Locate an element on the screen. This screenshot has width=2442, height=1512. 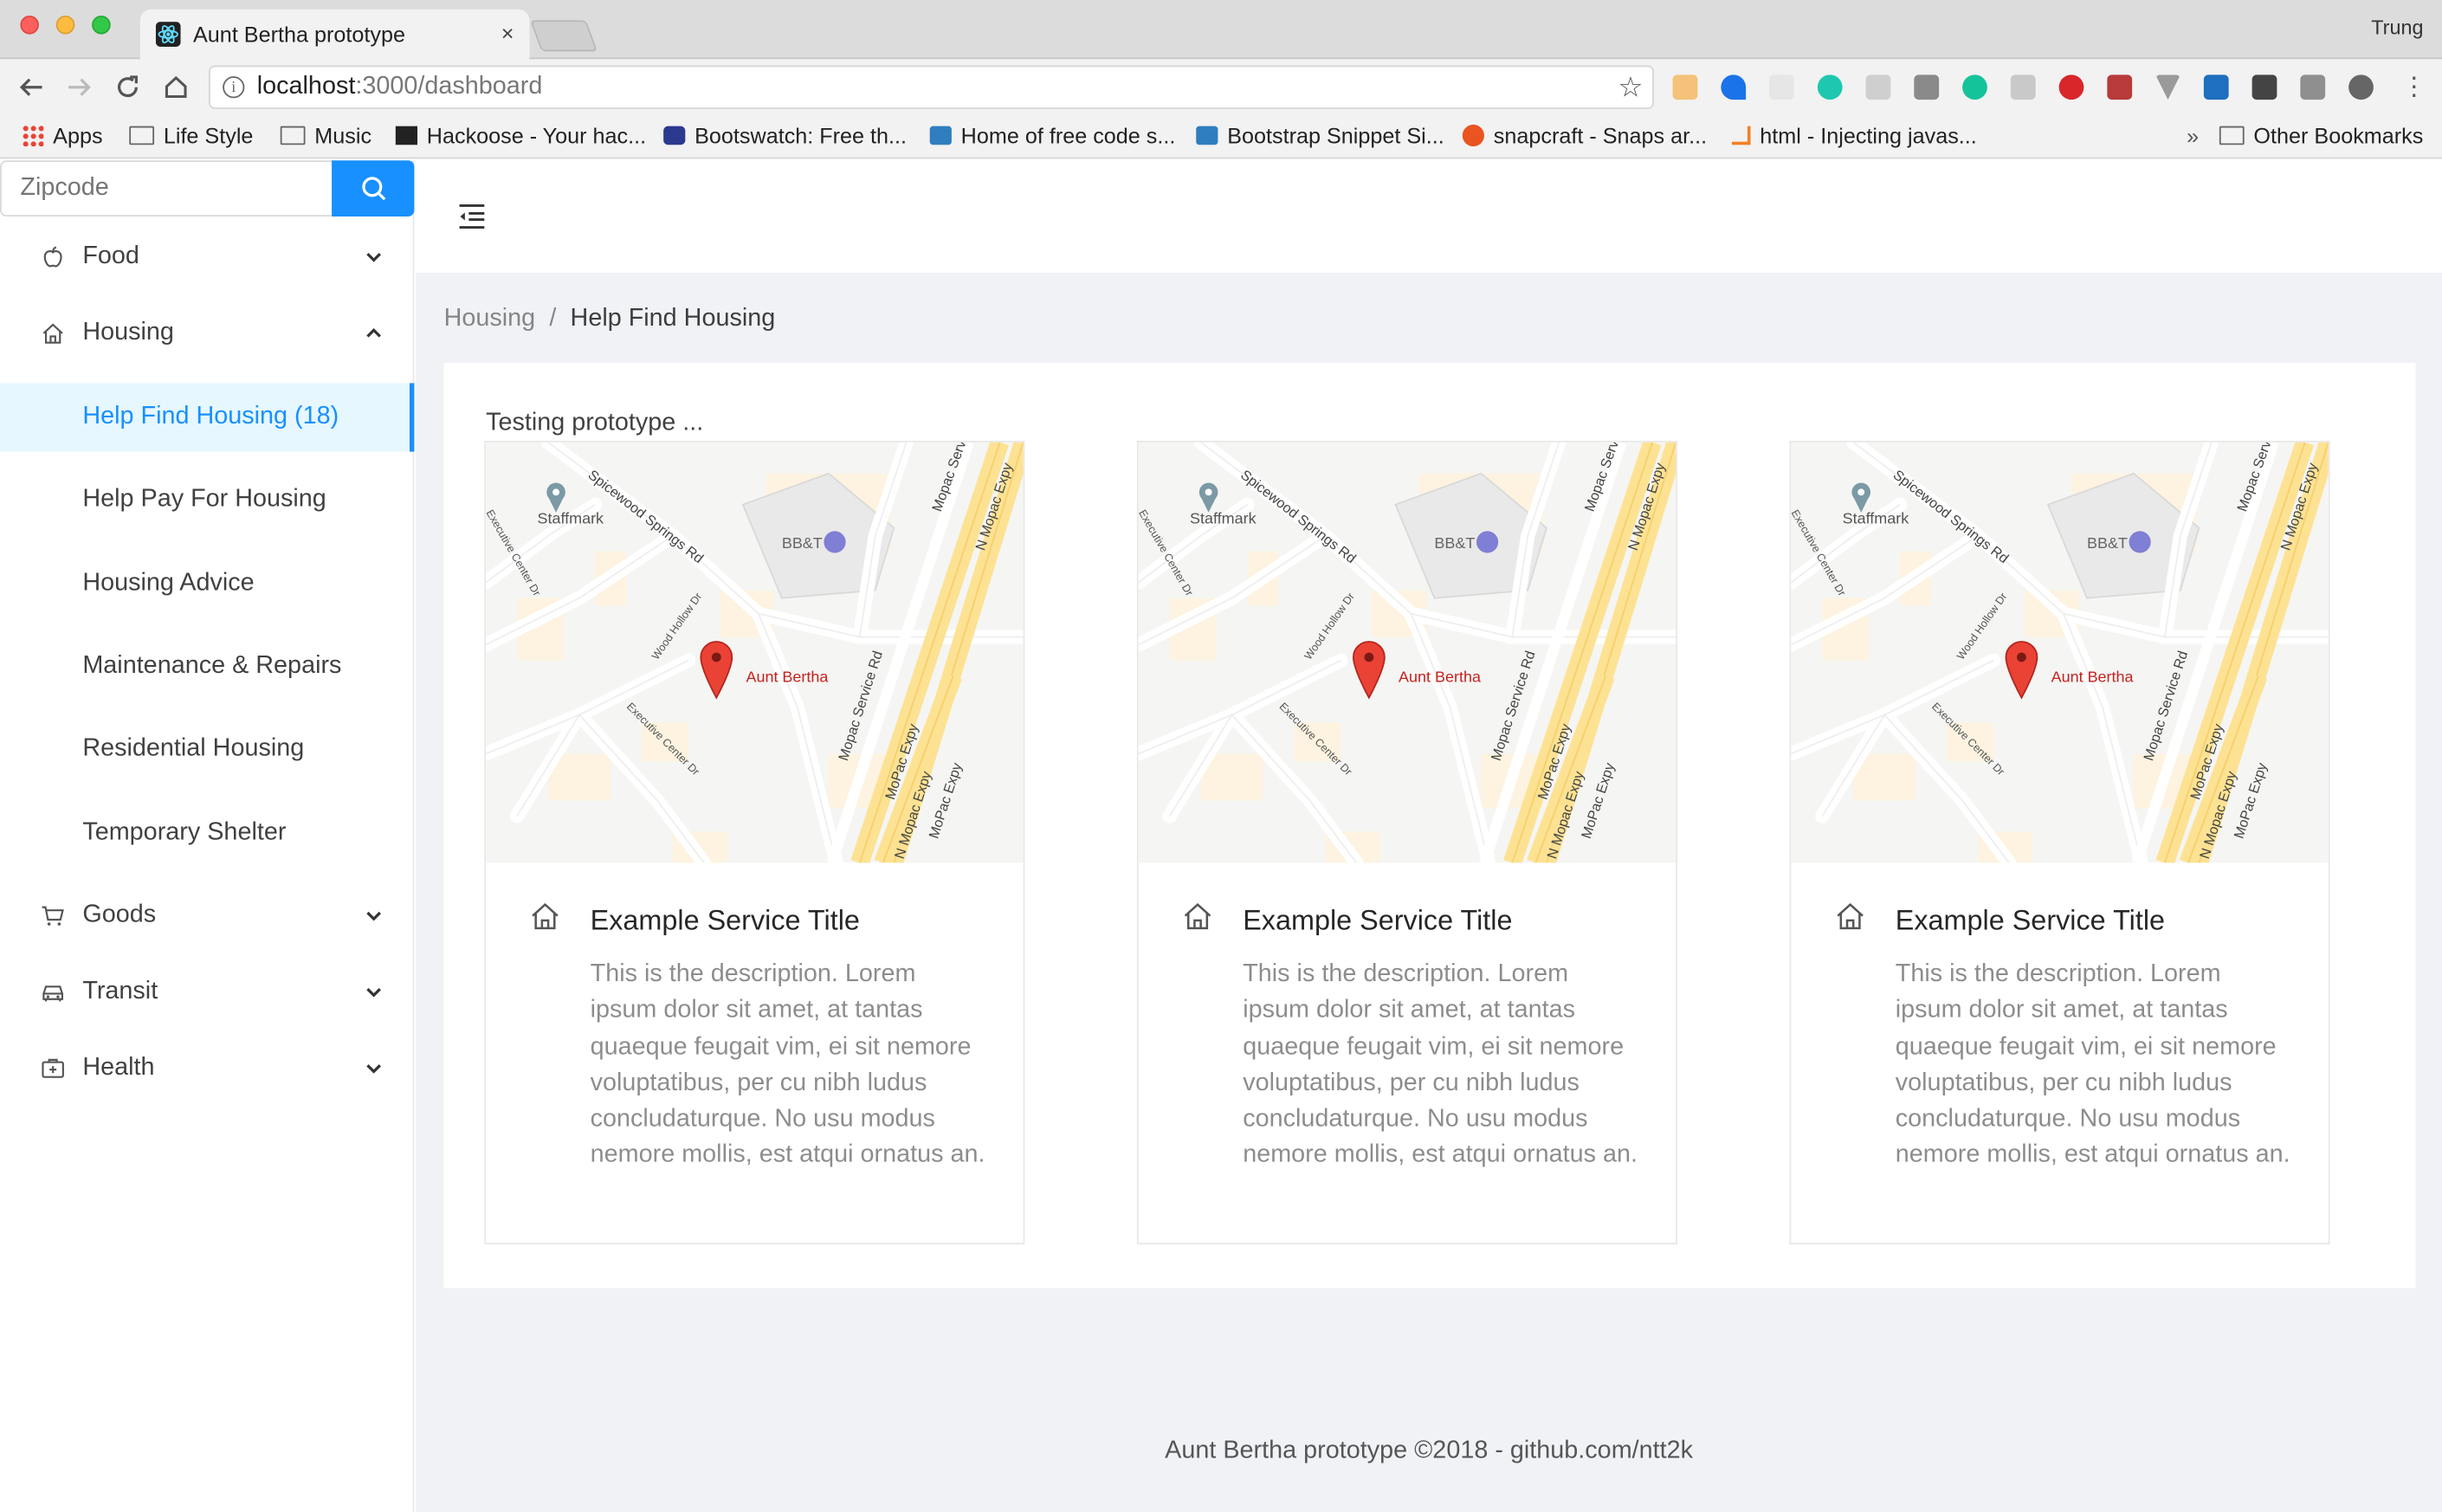
search-button is located at coordinates (373, 188).